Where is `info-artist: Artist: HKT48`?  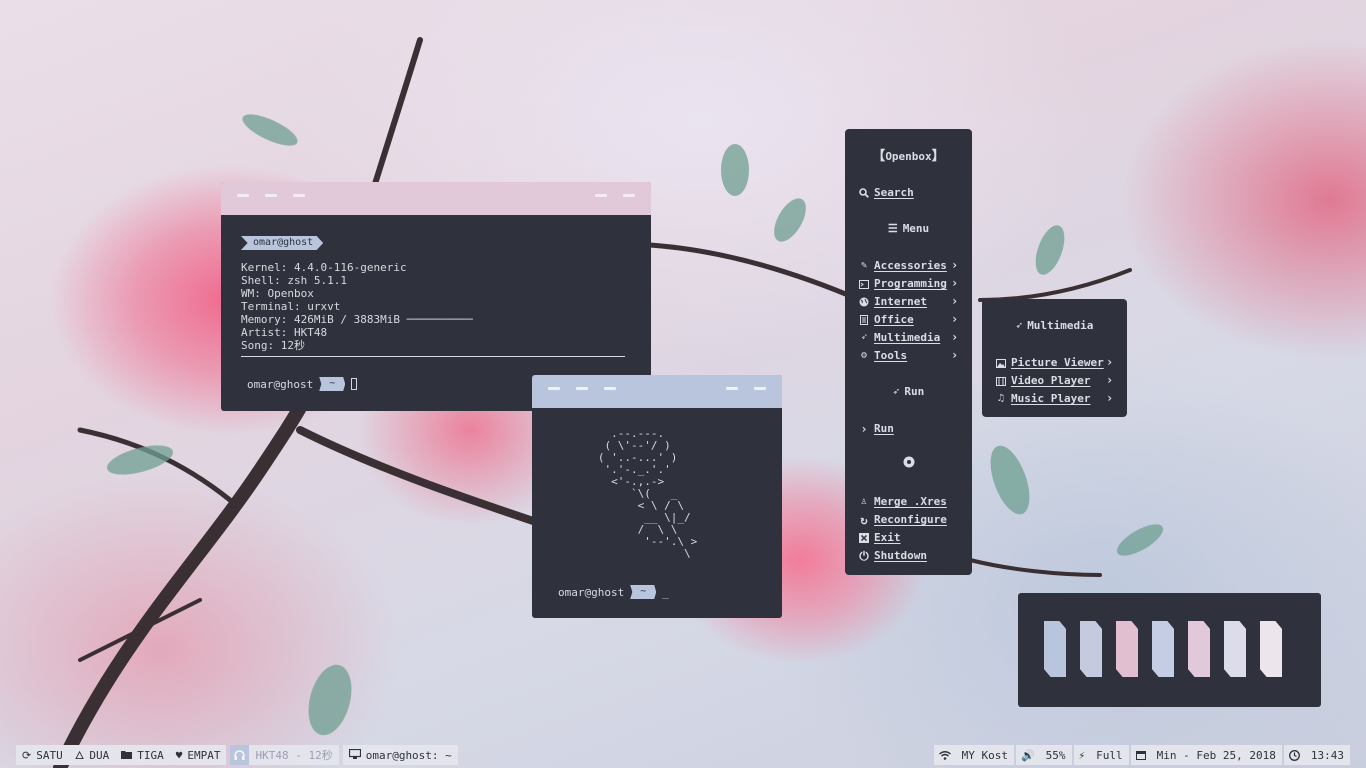
info-artist: Artist: HKT48 is located at coordinates (284, 332).